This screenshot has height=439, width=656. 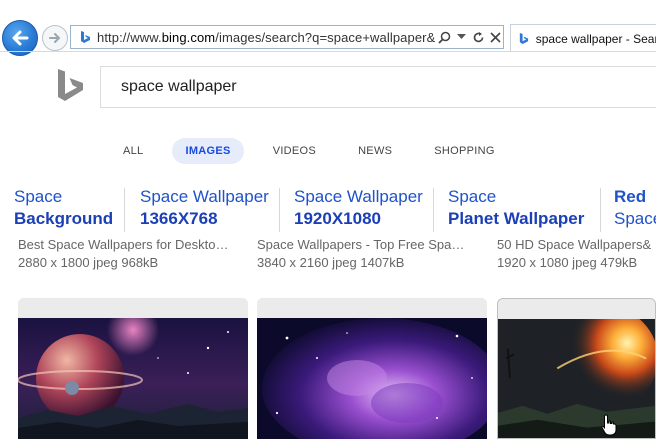 What do you see at coordinates (358, 208) in the screenshot?
I see `related-search-item: Space Wallpaper 1920X1080` at bounding box center [358, 208].